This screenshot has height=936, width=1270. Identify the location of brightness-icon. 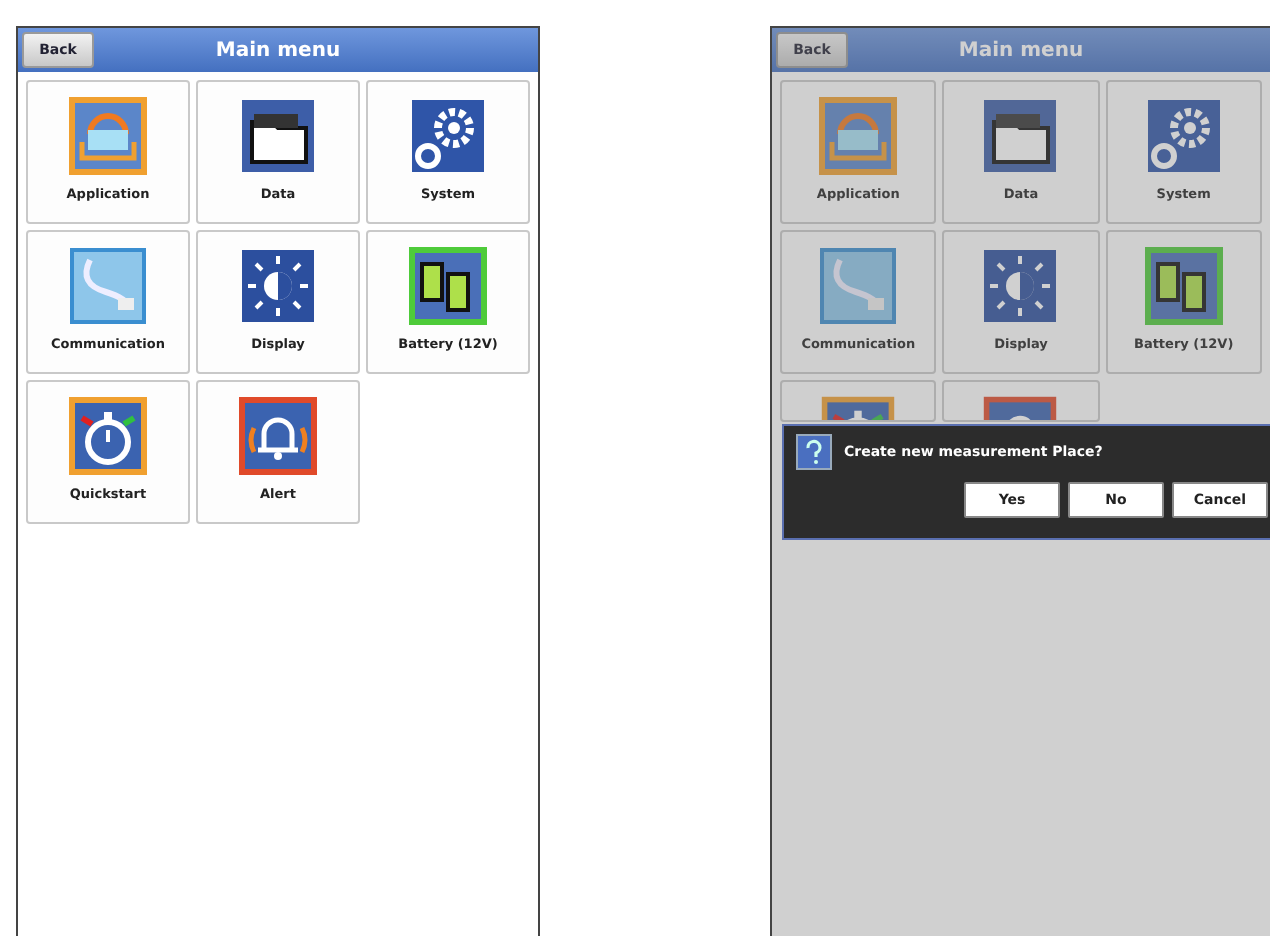
(278, 286).